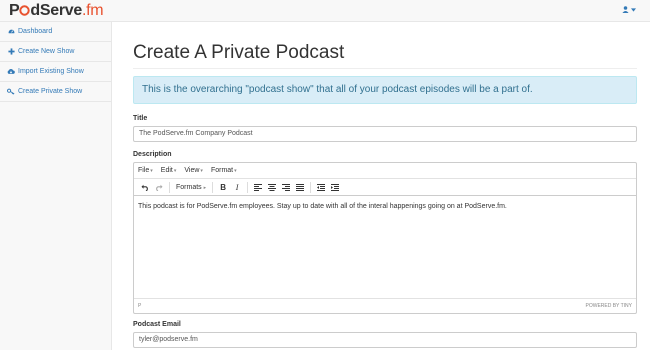  I want to click on menu-file: File▾, so click(145, 170).